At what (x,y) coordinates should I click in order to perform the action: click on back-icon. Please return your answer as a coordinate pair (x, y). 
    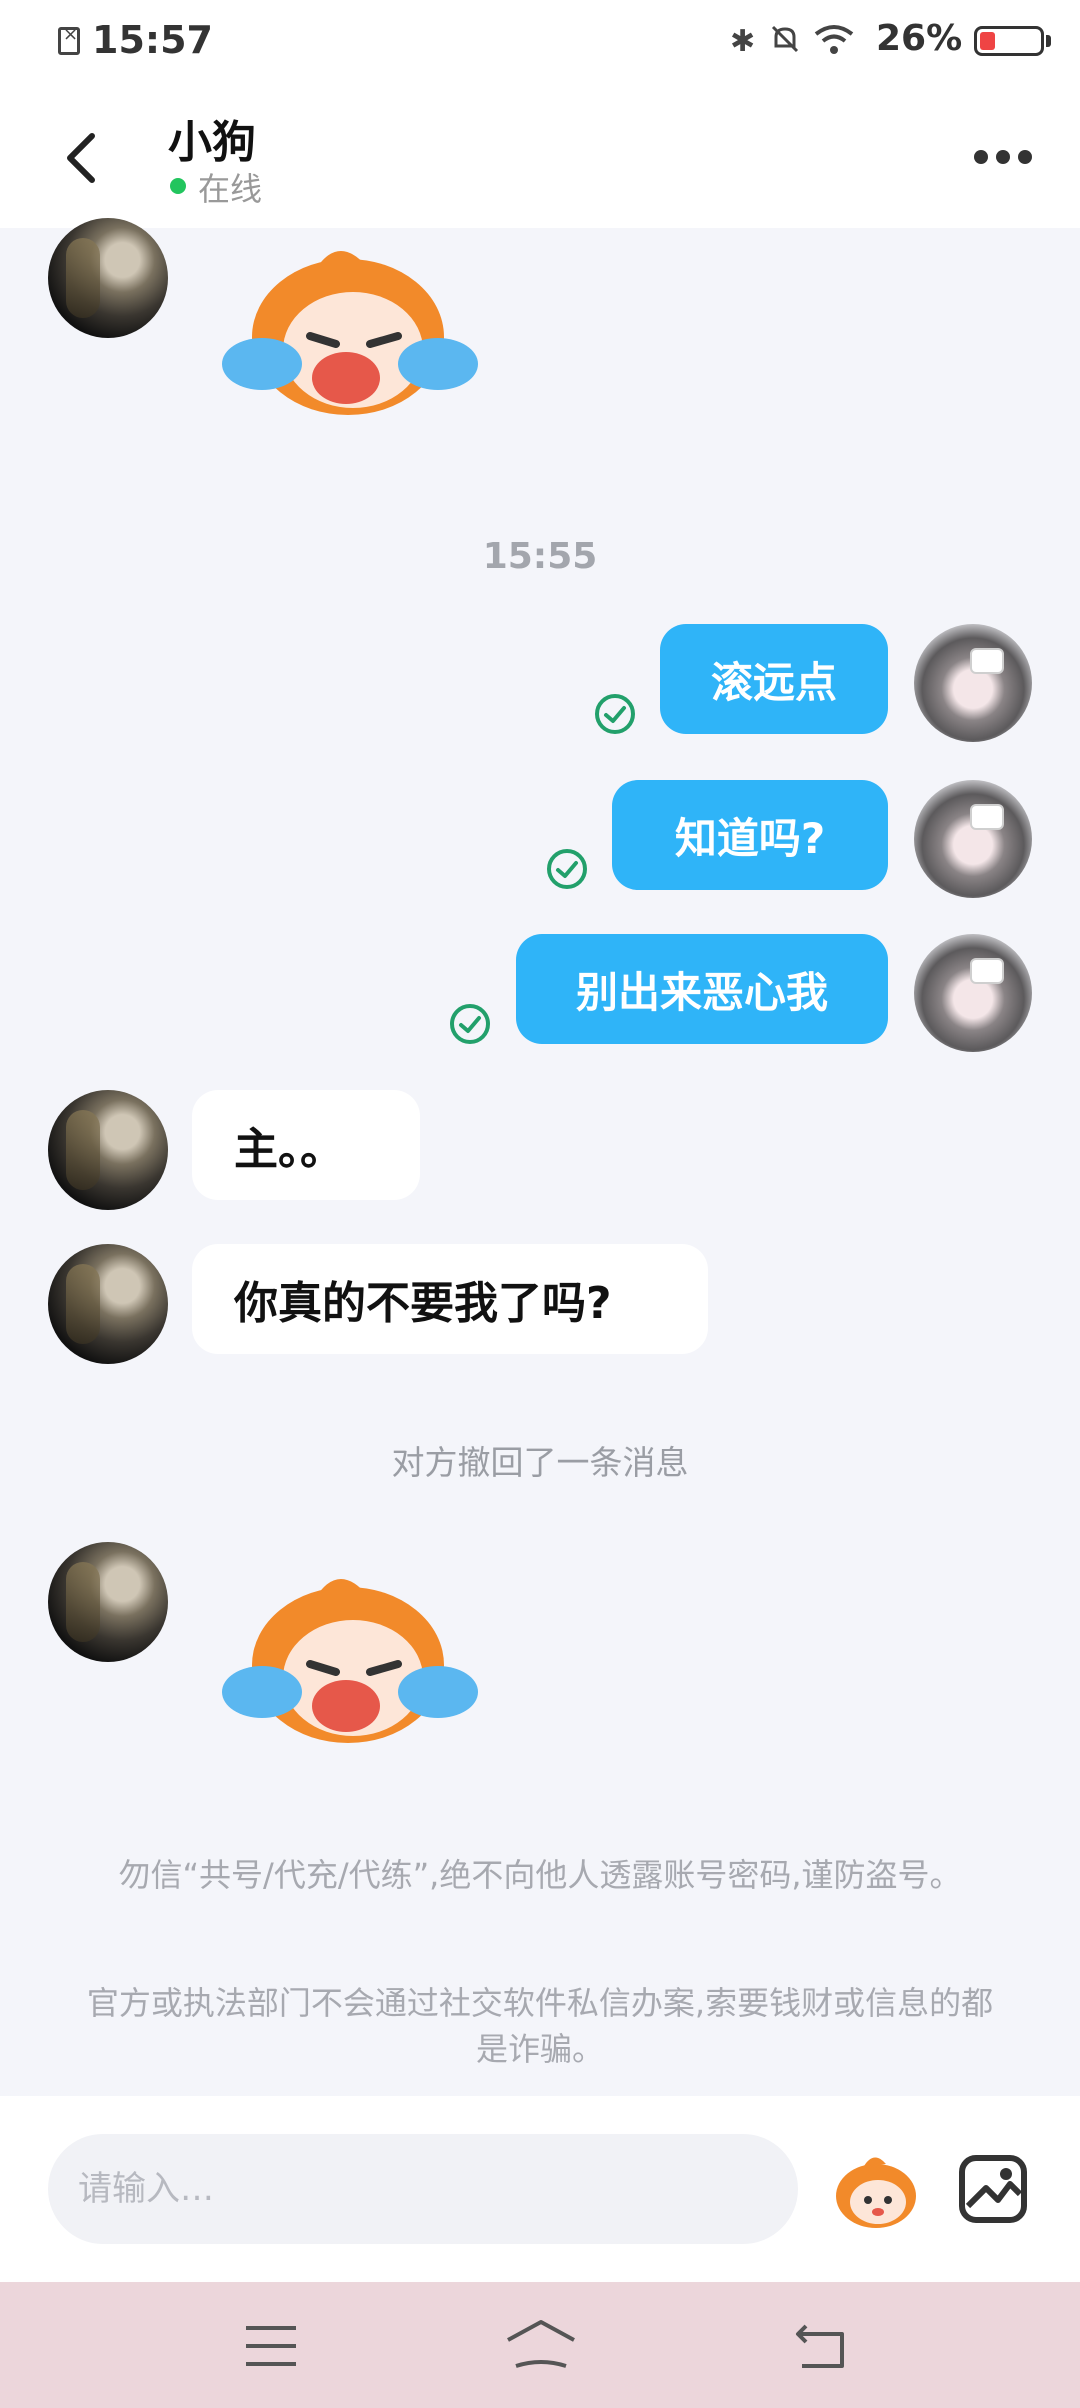
    Looking at the image, I should click on (83, 158).